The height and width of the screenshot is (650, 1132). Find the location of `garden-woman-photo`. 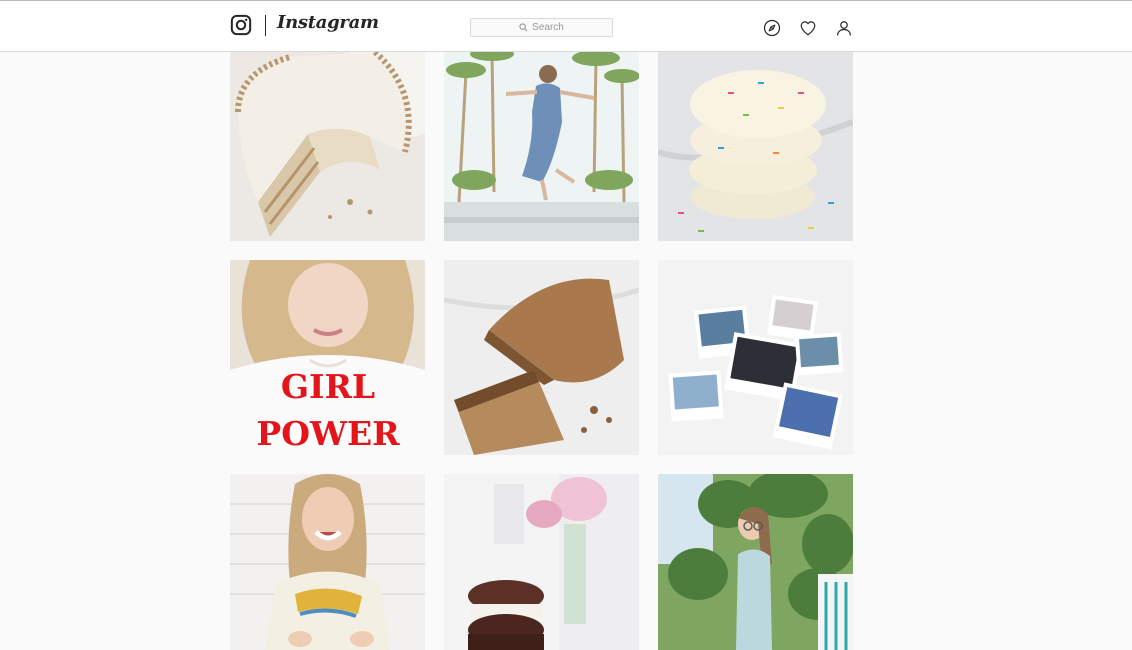

garden-woman-photo is located at coordinates (755, 562).